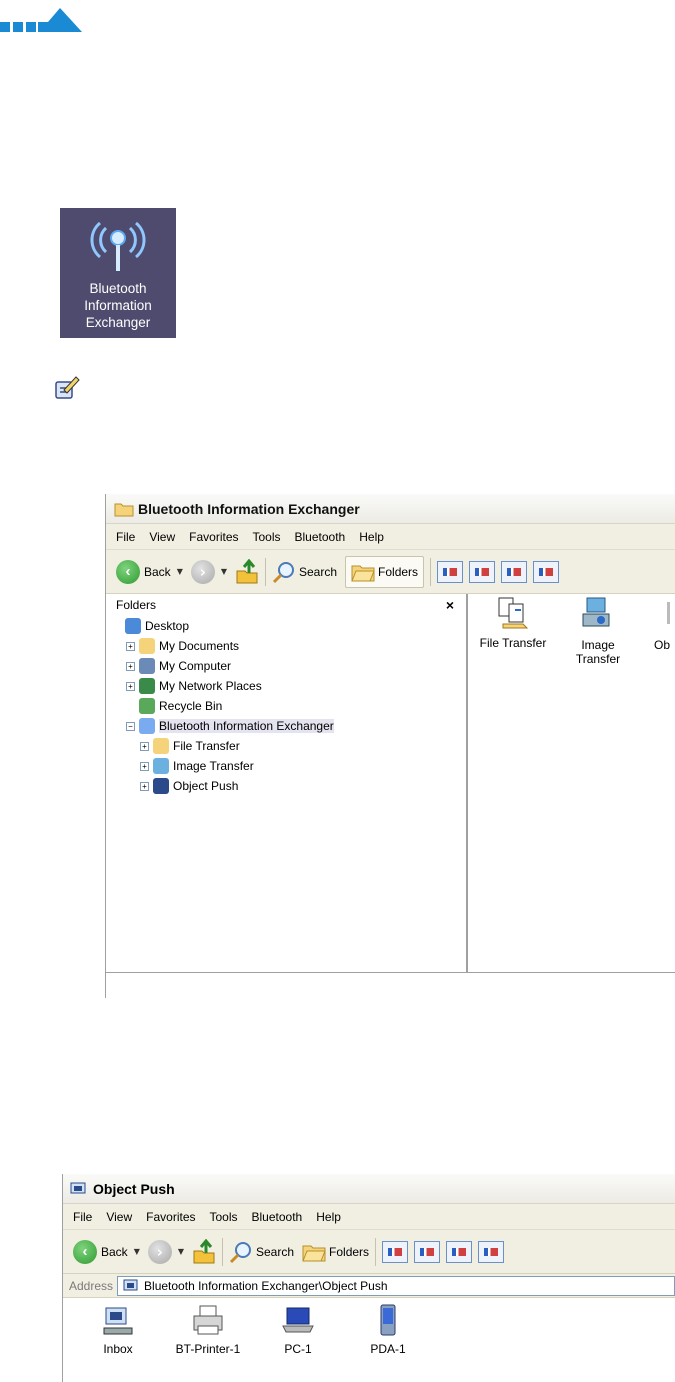  What do you see at coordinates (130, 726) in the screenshot?
I see `collapse-icon: −` at bounding box center [130, 726].